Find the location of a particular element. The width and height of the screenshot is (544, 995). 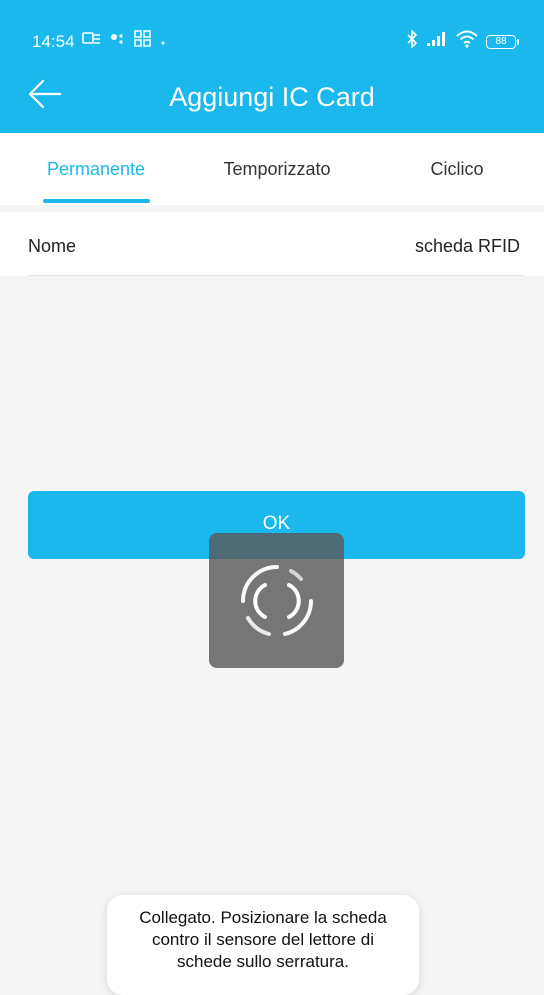

page-title: Aggiungi IC Card is located at coordinates (272, 97).